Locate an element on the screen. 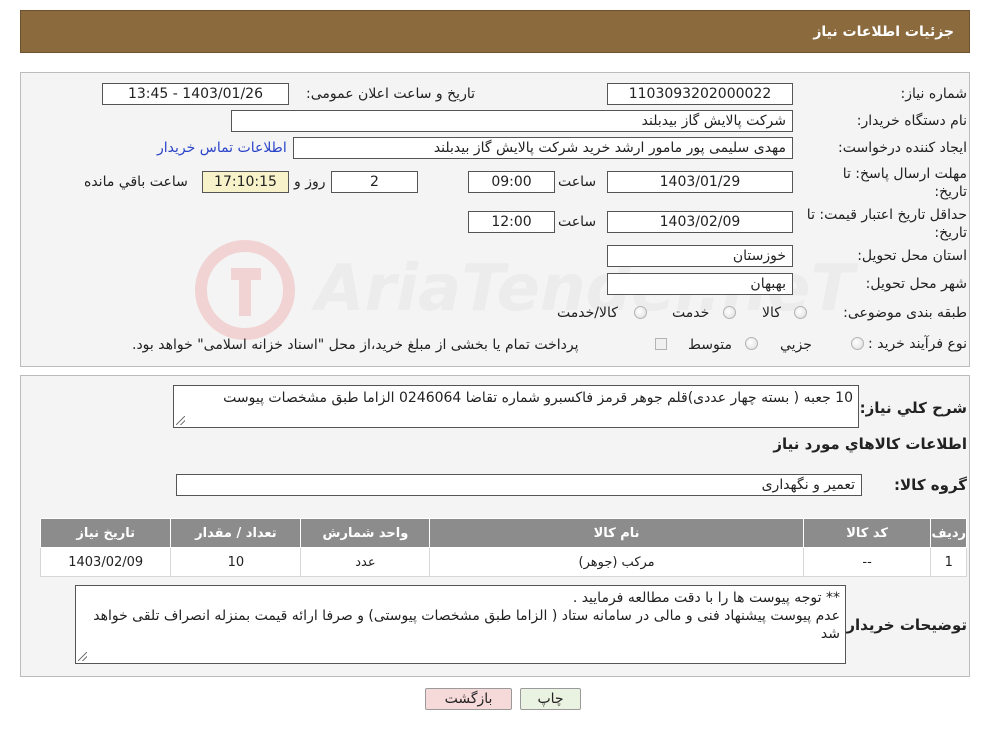  back-button: بازگشت is located at coordinates (468, 699).